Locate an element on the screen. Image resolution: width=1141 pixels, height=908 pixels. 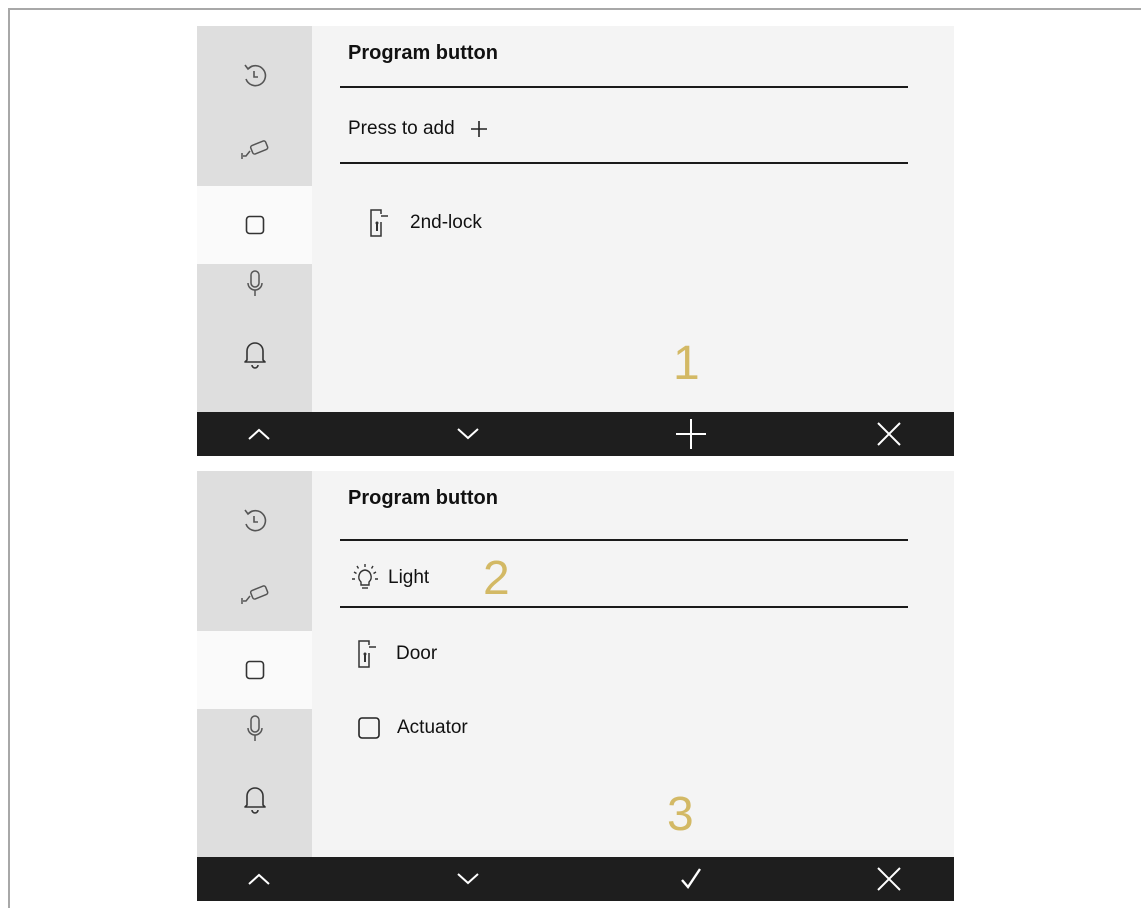
list-item-light: Light is located at coordinates (389, 578).